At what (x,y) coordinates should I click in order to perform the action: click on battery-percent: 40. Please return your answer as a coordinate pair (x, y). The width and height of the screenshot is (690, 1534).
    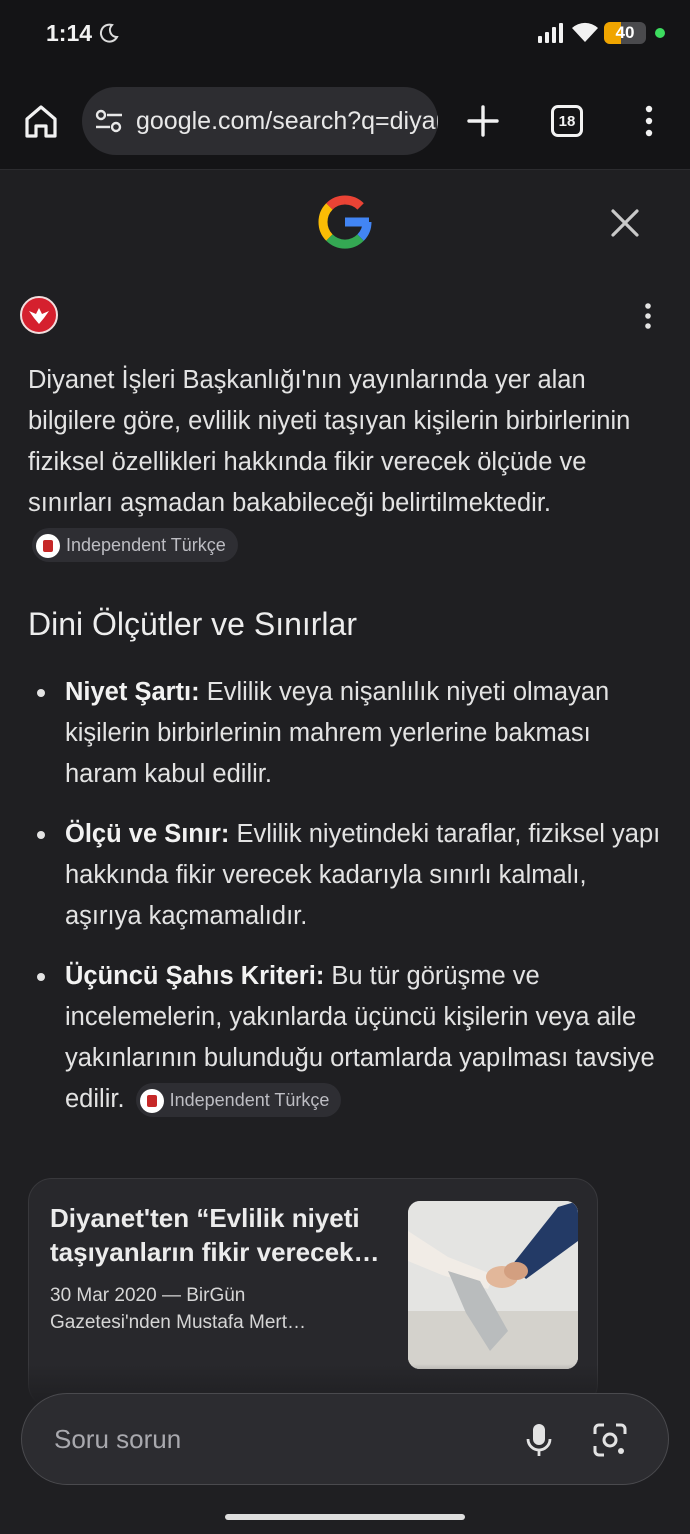
    Looking at the image, I should click on (625, 32).